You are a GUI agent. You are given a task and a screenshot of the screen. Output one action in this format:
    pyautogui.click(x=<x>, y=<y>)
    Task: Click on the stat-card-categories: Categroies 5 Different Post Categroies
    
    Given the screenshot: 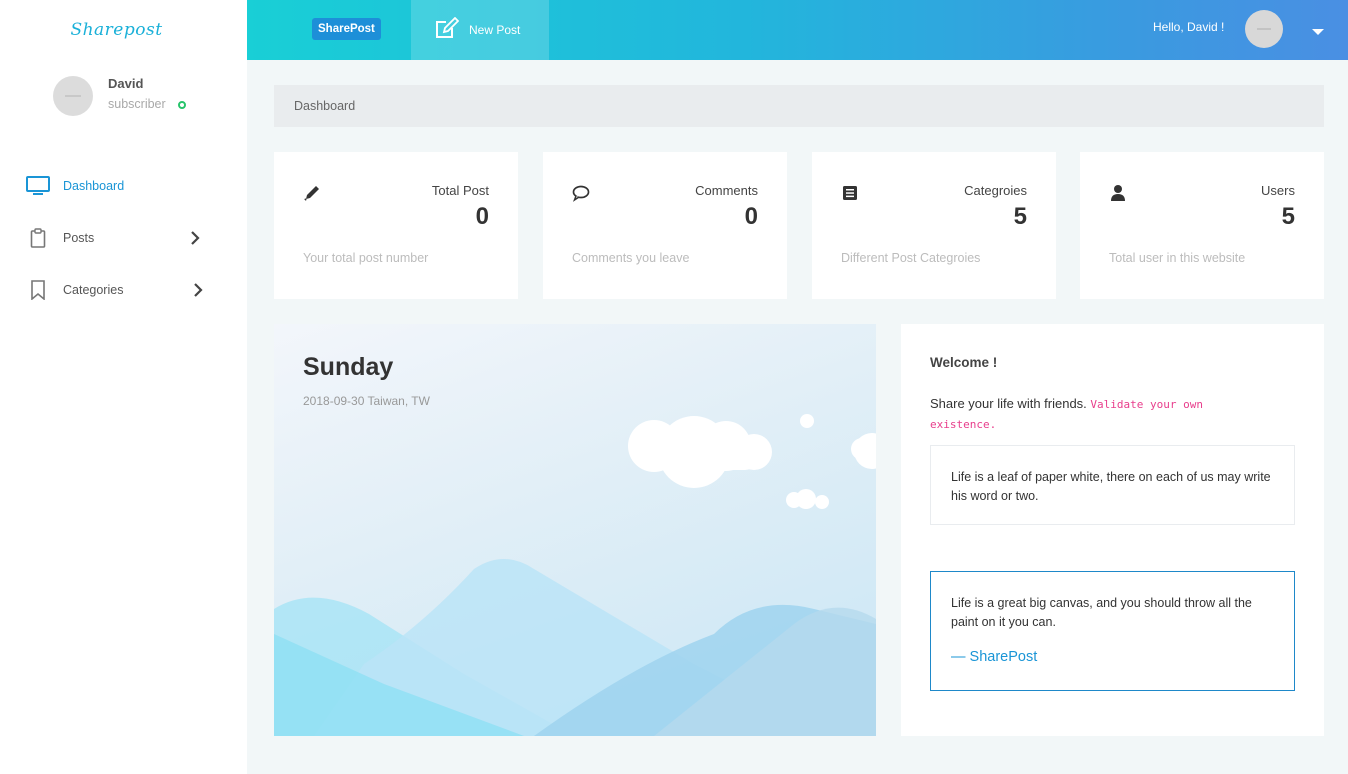 What is the action you would take?
    pyautogui.click(x=934, y=225)
    